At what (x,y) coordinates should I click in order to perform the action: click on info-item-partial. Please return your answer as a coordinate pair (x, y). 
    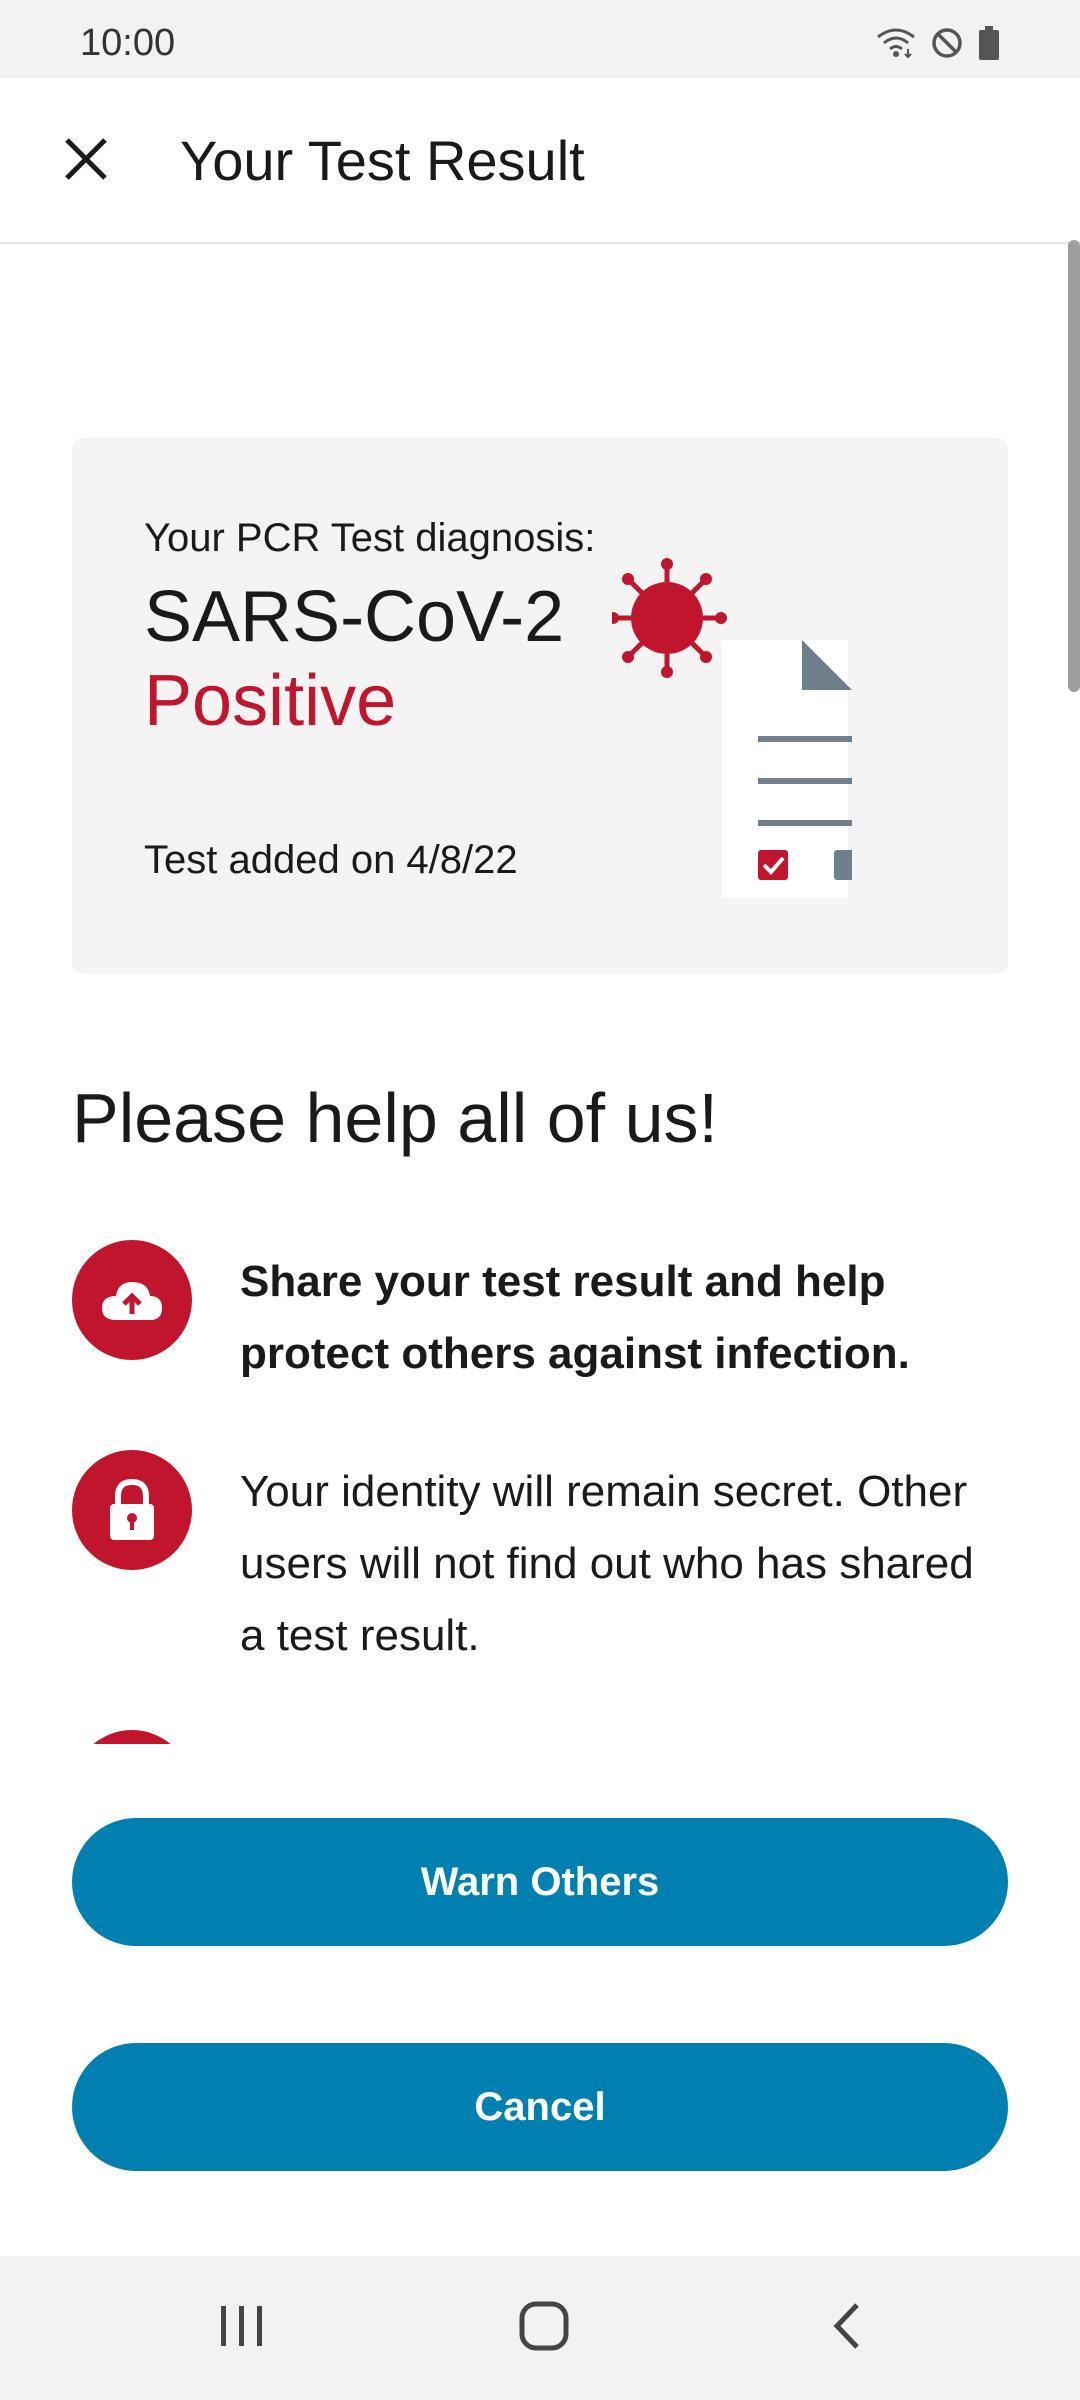
    Looking at the image, I should click on (132, 1737).